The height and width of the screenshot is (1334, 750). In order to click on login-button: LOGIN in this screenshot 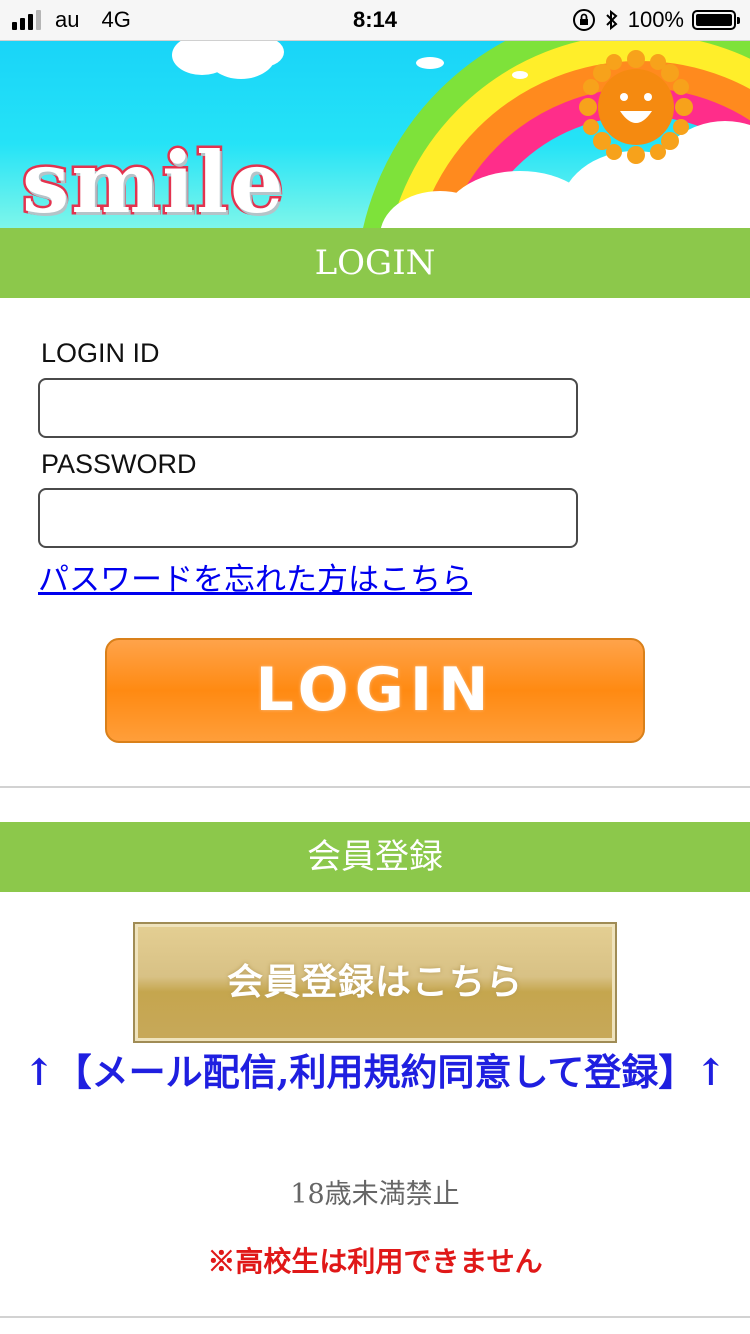, I will do `click(375, 690)`.